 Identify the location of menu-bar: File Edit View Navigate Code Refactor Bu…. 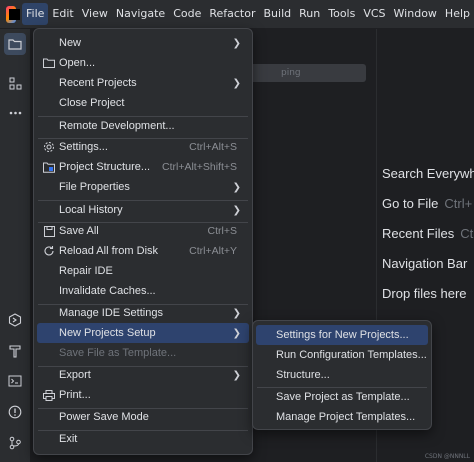
(237, 14).